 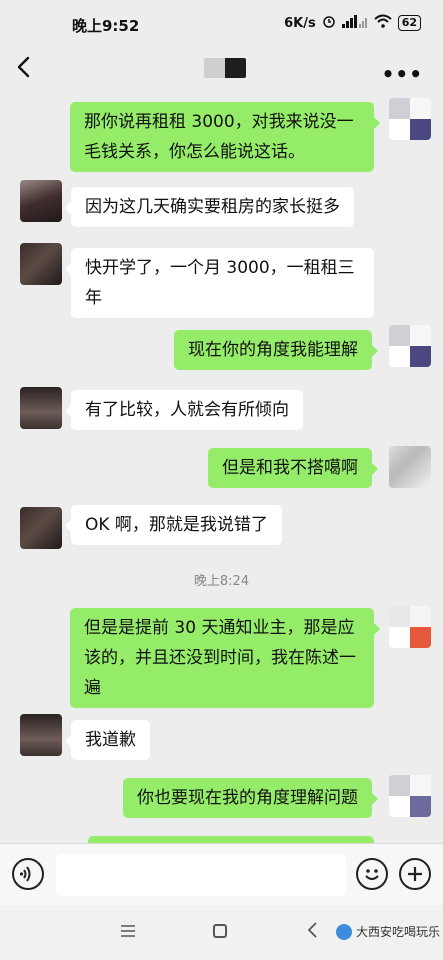 I want to click on time-separator: 晚上8:24, so click(x=221, y=581).